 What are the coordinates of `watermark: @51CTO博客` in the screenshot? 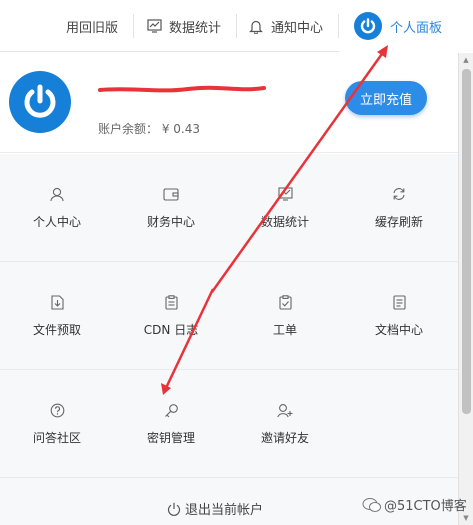 It's located at (414, 504).